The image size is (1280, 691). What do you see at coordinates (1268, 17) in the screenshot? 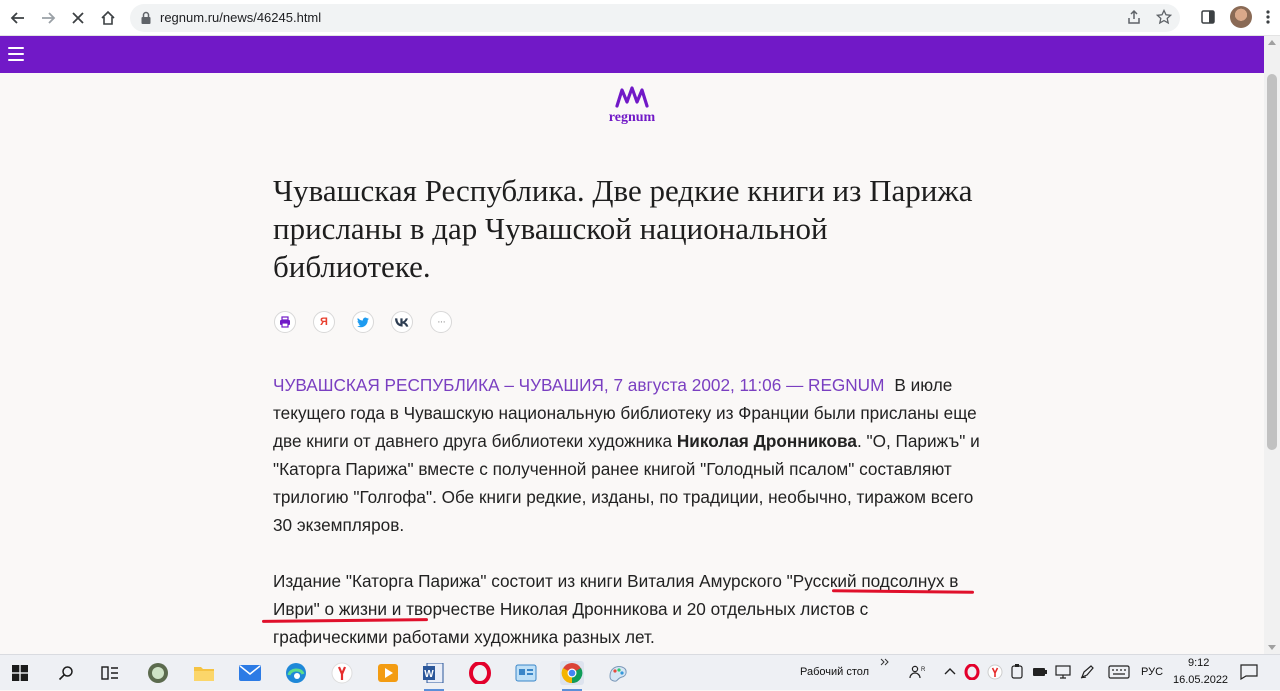
I see `menu-kebab-icon` at bounding box center [1268, 17].